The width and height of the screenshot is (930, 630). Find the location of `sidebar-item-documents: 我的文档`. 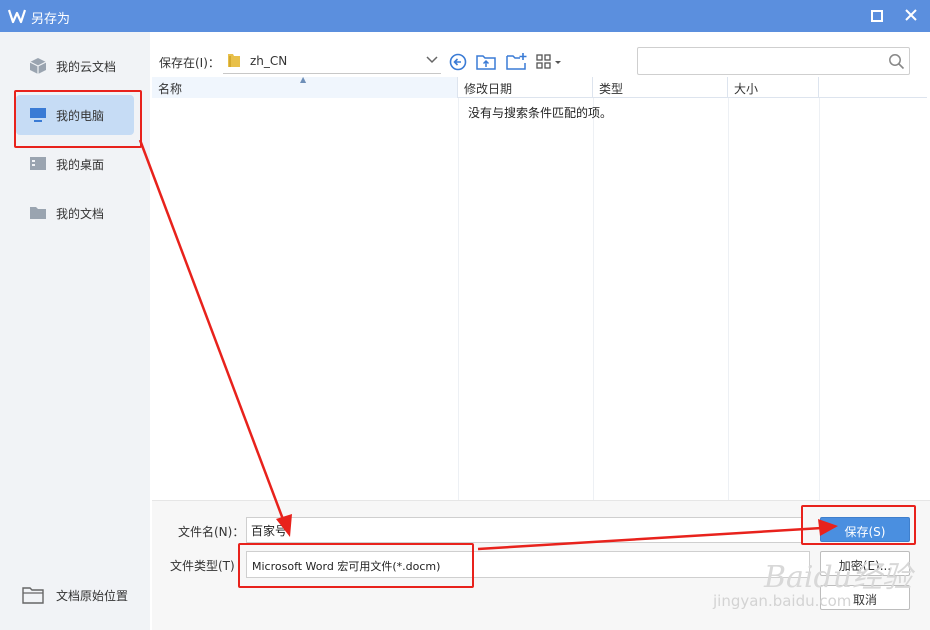

sidebar-item-documents: 我的文档 is located at coordinates (75, 213).